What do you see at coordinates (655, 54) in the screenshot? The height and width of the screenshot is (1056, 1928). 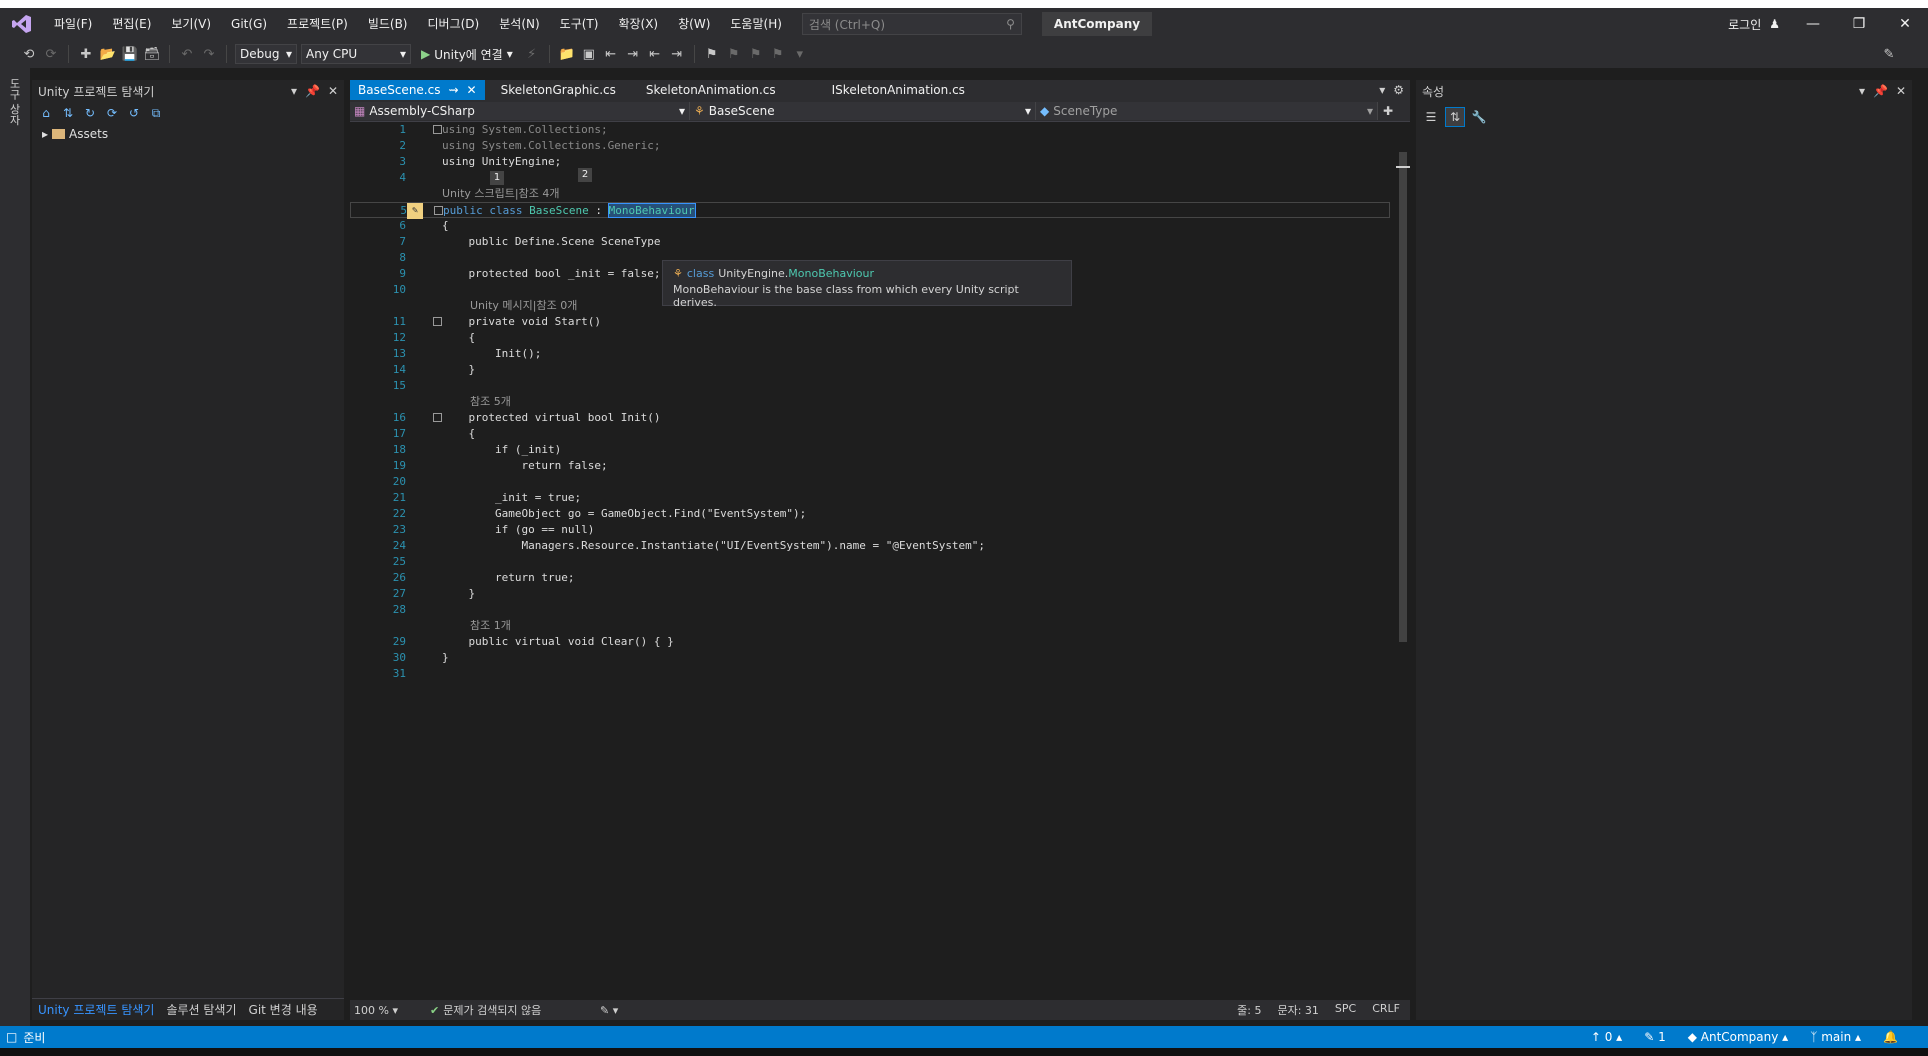 I see `outdent-icon: ⇤` at bounding box center [655, 54].